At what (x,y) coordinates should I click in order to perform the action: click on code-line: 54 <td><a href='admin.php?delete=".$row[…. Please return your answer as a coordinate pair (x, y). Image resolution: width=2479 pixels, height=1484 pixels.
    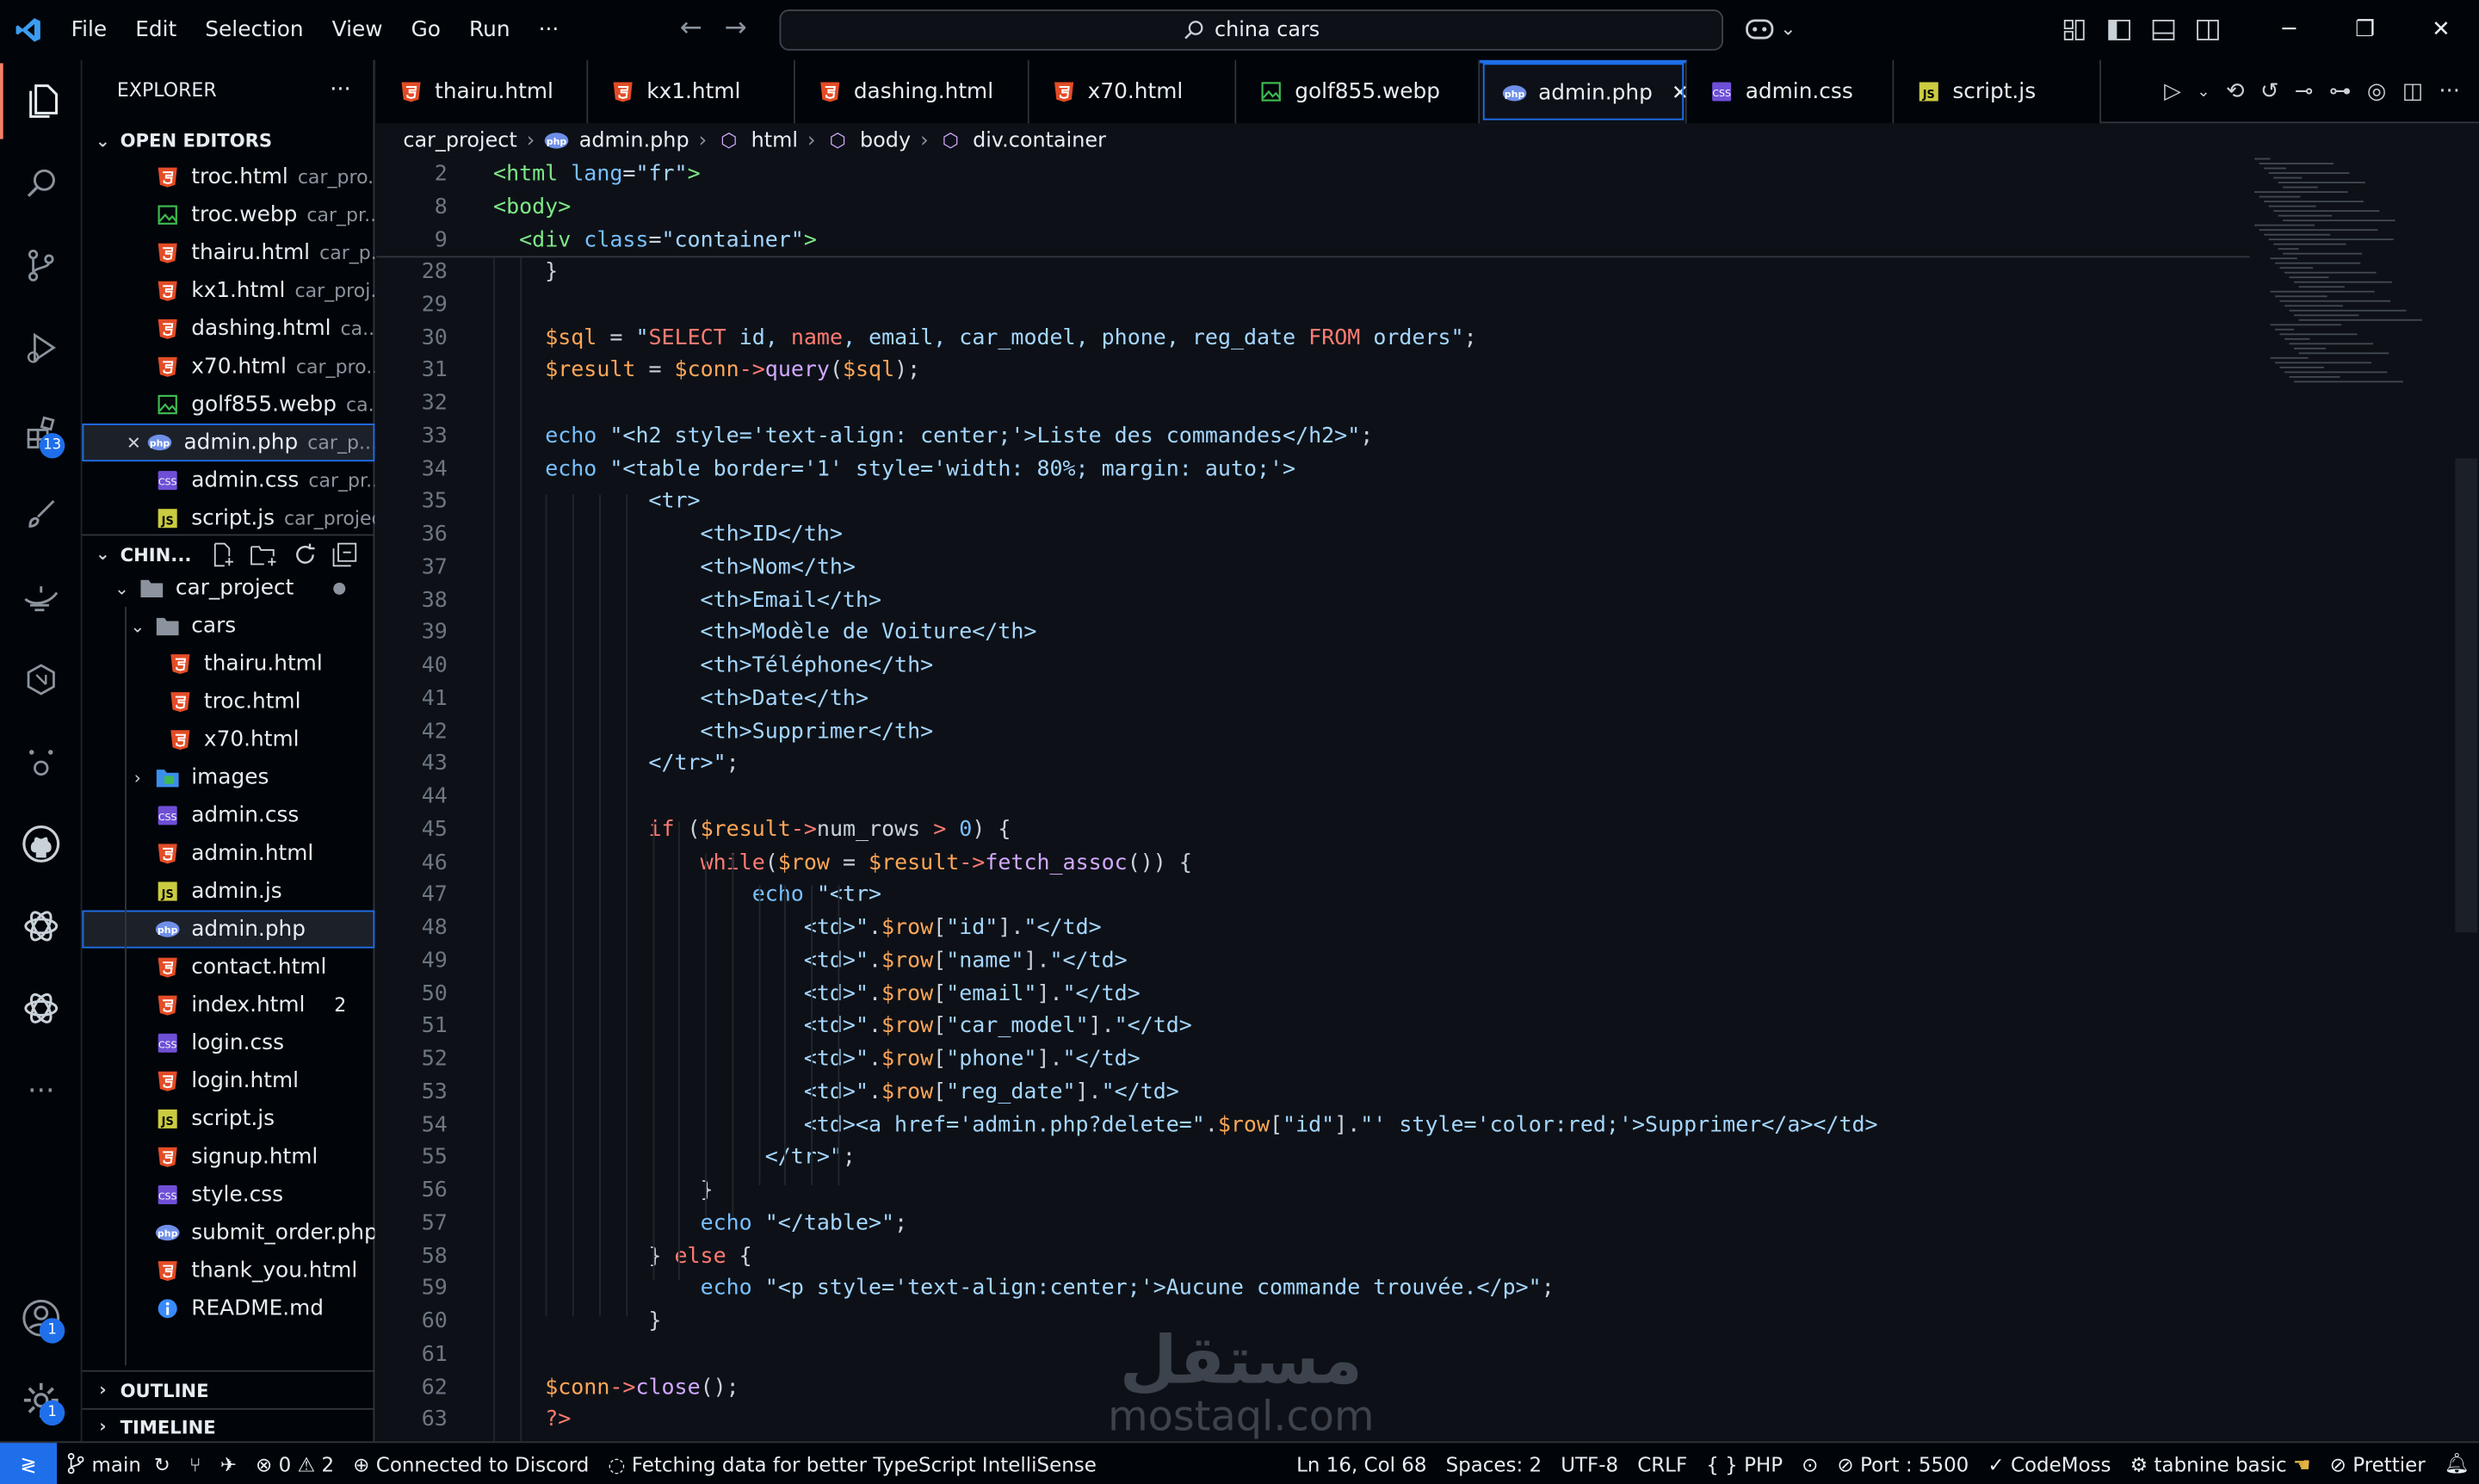
    Looking at the image, I should click on (1312, 1125).